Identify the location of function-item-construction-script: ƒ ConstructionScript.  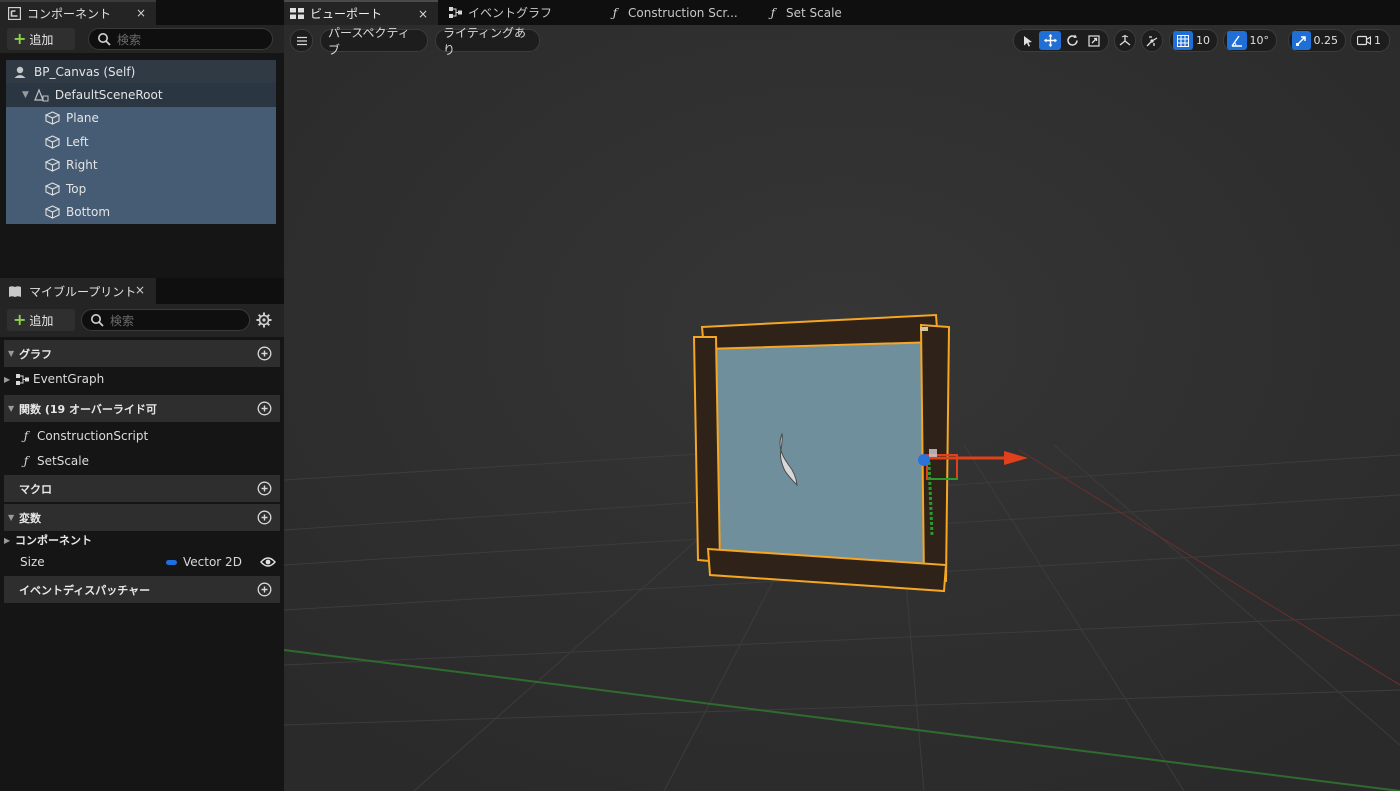
(142, 436).